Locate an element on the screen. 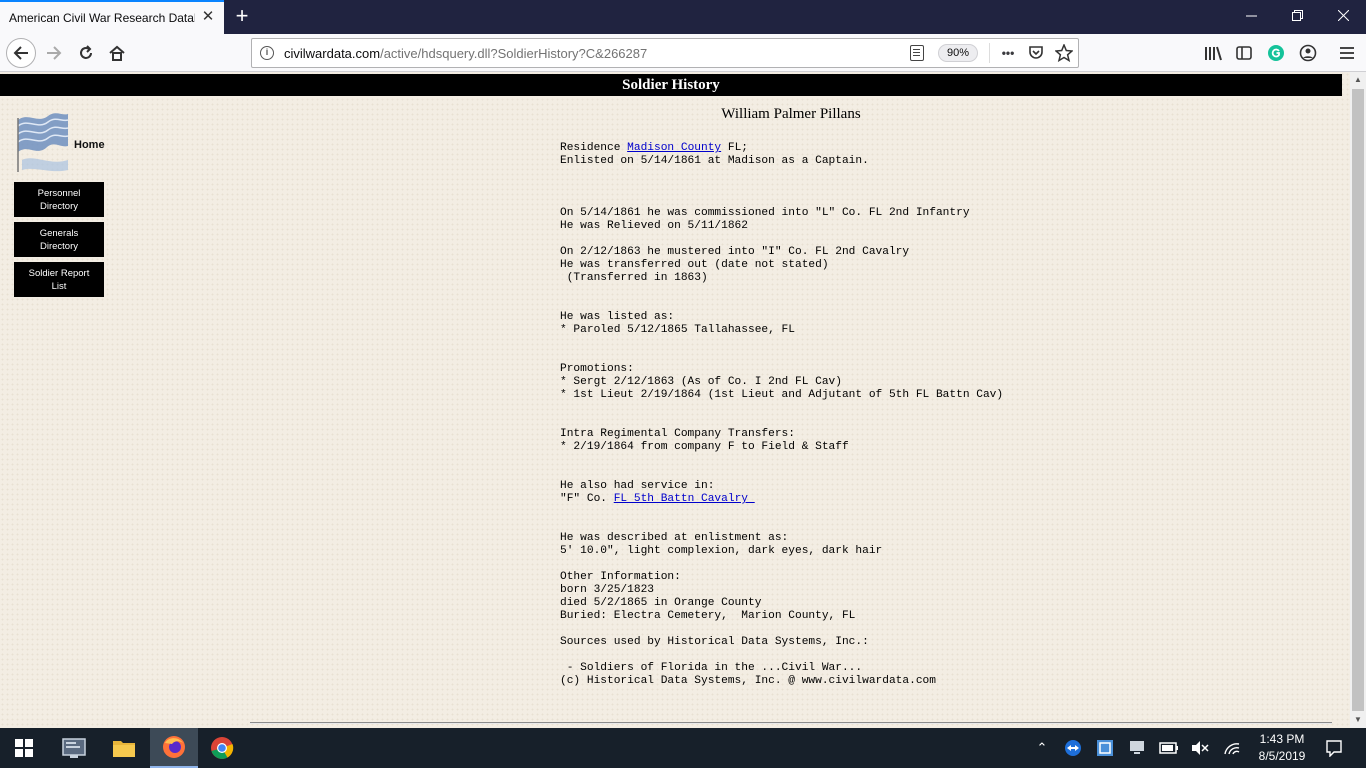 This screenshot has height=768, width=1366. hamburger-menu-icon is located at coordinates (1347, 53).